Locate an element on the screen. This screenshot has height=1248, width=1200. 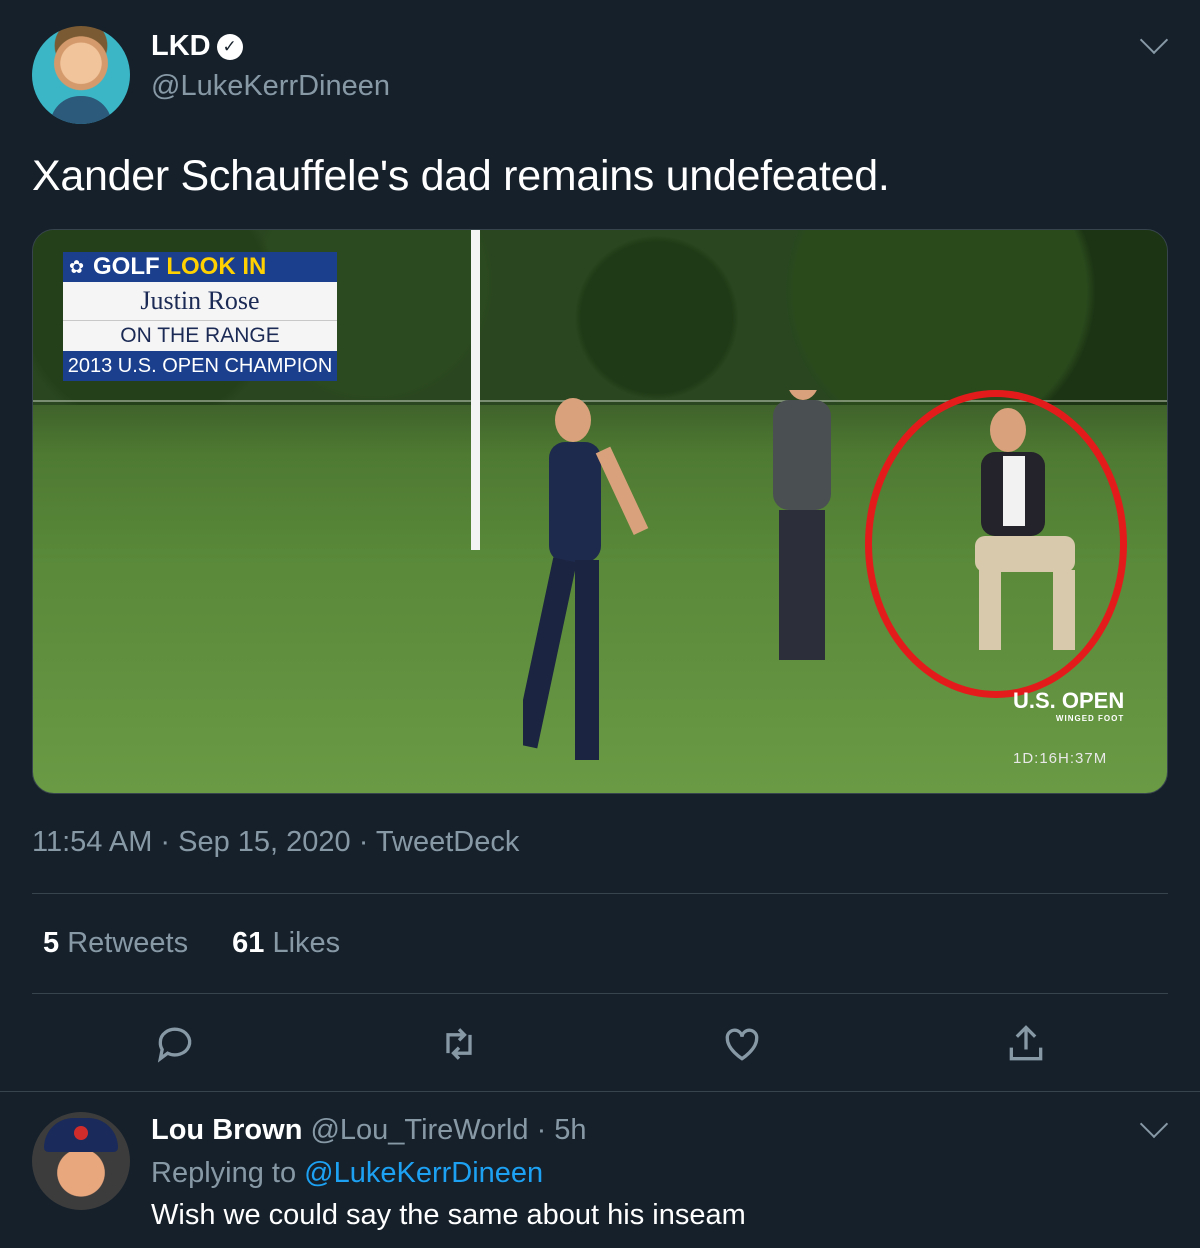
author-handle: @LukeKerrDineen is located at coordinates (270, 86).